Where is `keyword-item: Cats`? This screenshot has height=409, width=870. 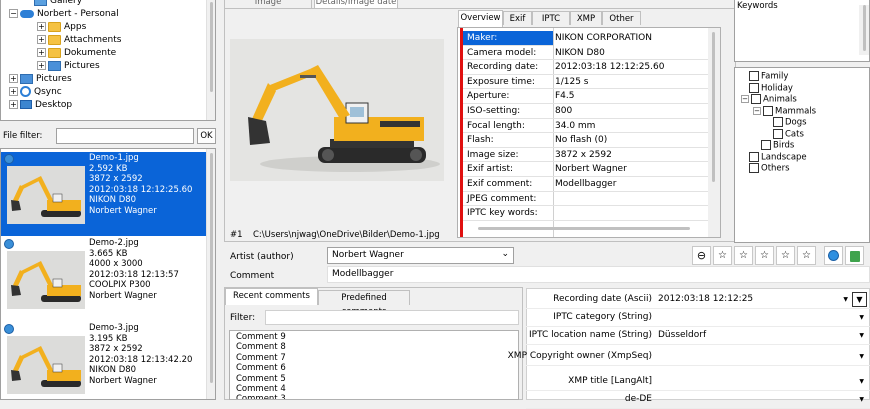 keyword-item: Cats is located at coordinates (788, 134).